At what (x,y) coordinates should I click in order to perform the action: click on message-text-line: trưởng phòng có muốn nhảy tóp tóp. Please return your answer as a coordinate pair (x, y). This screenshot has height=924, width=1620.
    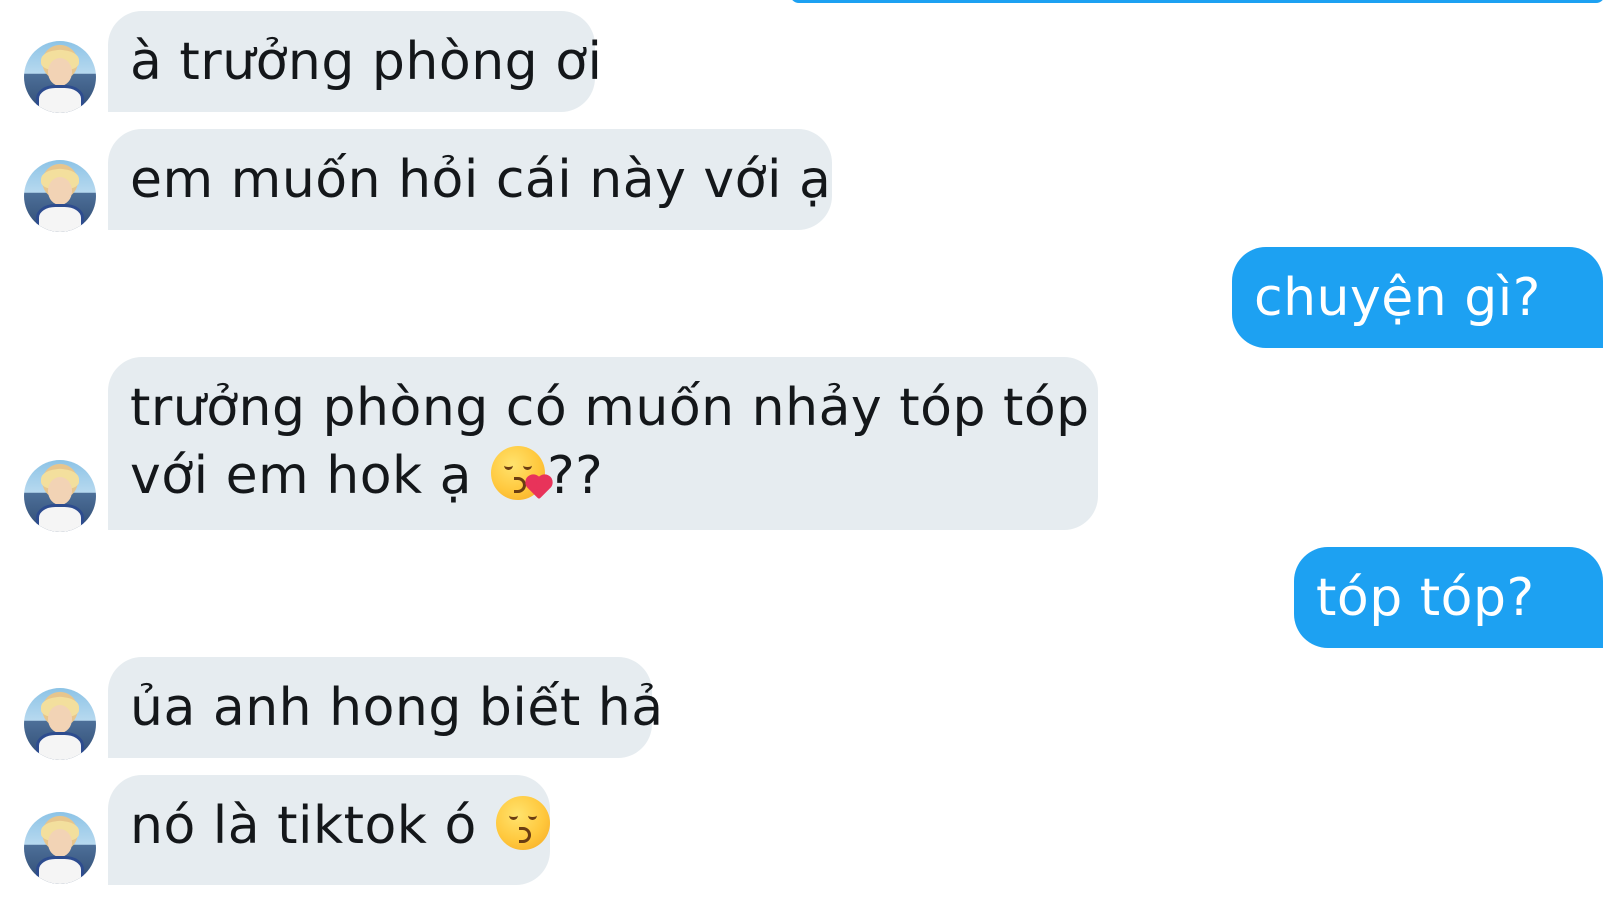
    Looking at the image, I should click on (610, 408).